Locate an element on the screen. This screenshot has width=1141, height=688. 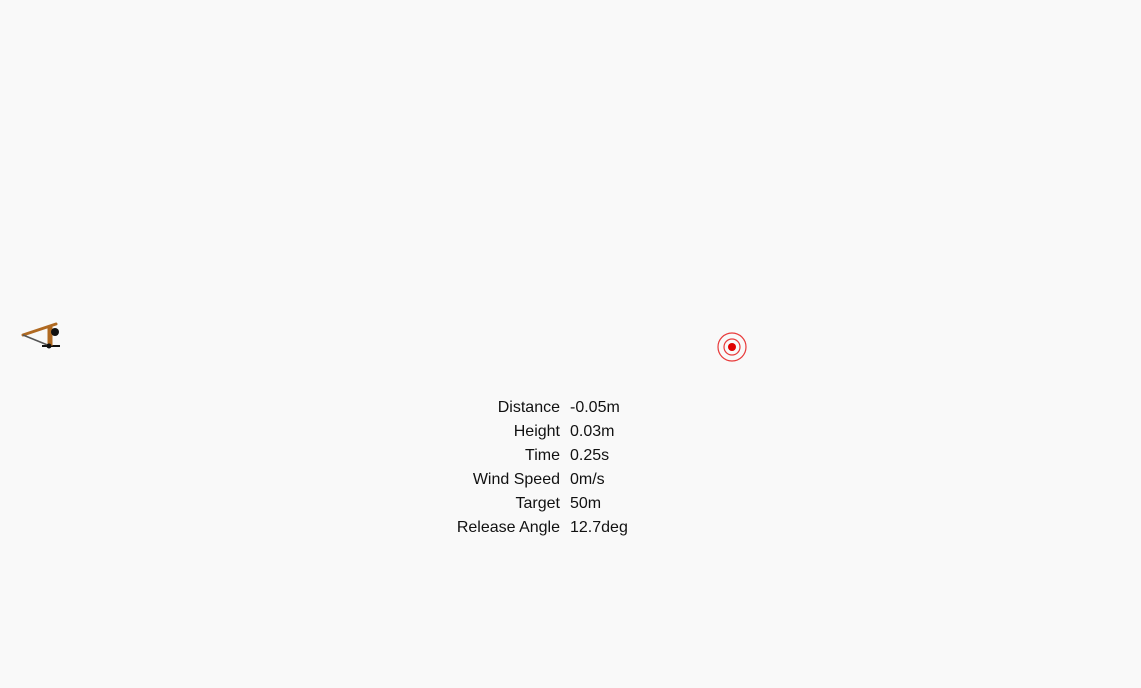
stat-row-wind-speed: Wind Speed 0m/s is located at coordinates (534, 480).